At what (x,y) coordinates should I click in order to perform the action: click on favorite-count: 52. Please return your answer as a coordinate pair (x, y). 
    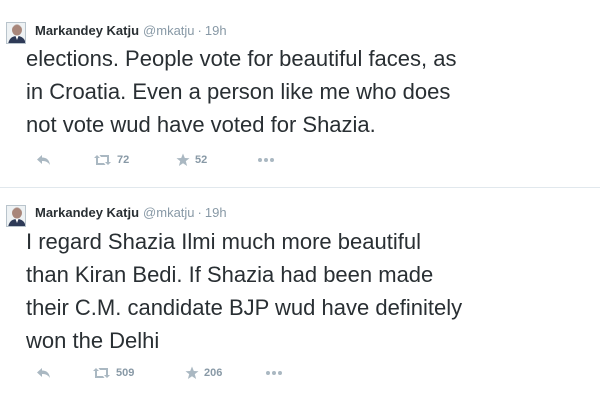
    Looking at the image, I should click on (201, 160).